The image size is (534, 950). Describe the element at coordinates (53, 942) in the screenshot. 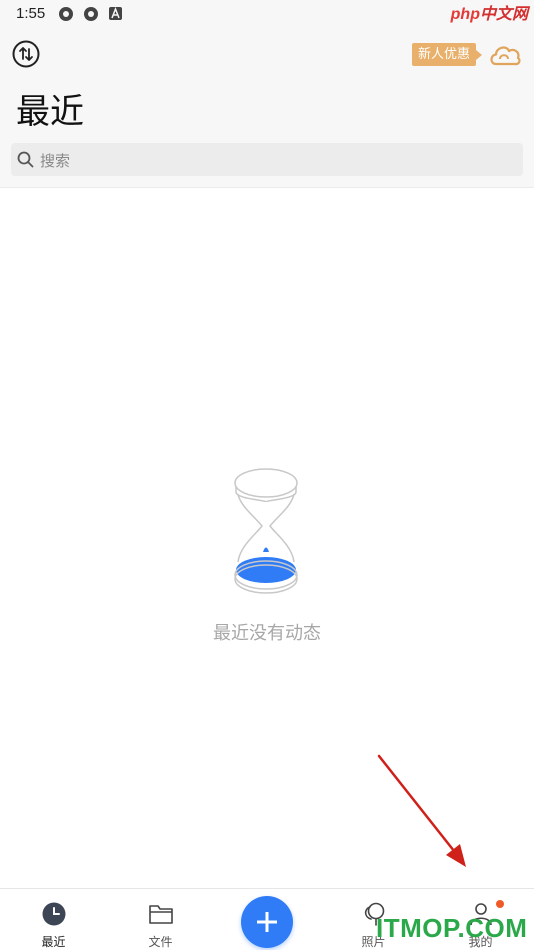

I see `tab-label: 最近` at that location.